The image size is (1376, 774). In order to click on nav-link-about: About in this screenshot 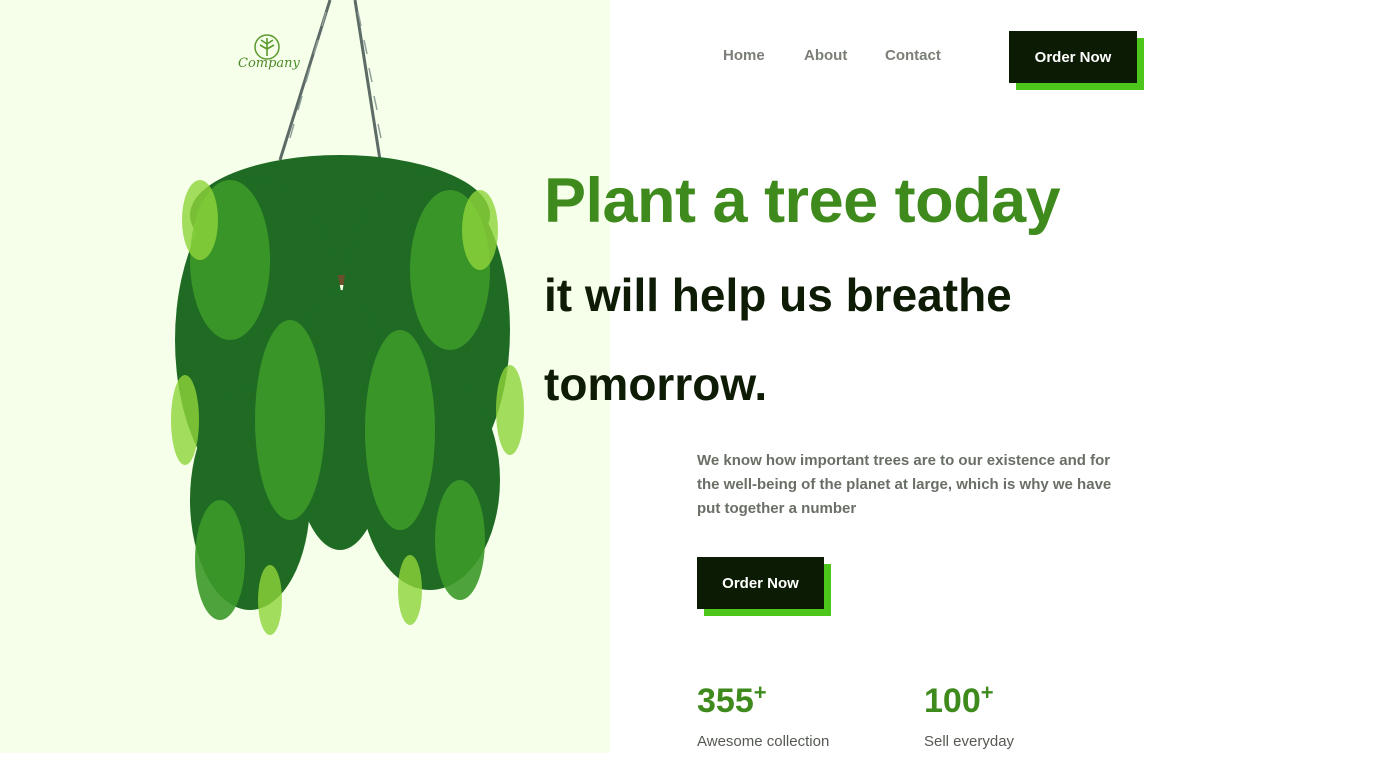, I will do `click(825, 55)`.